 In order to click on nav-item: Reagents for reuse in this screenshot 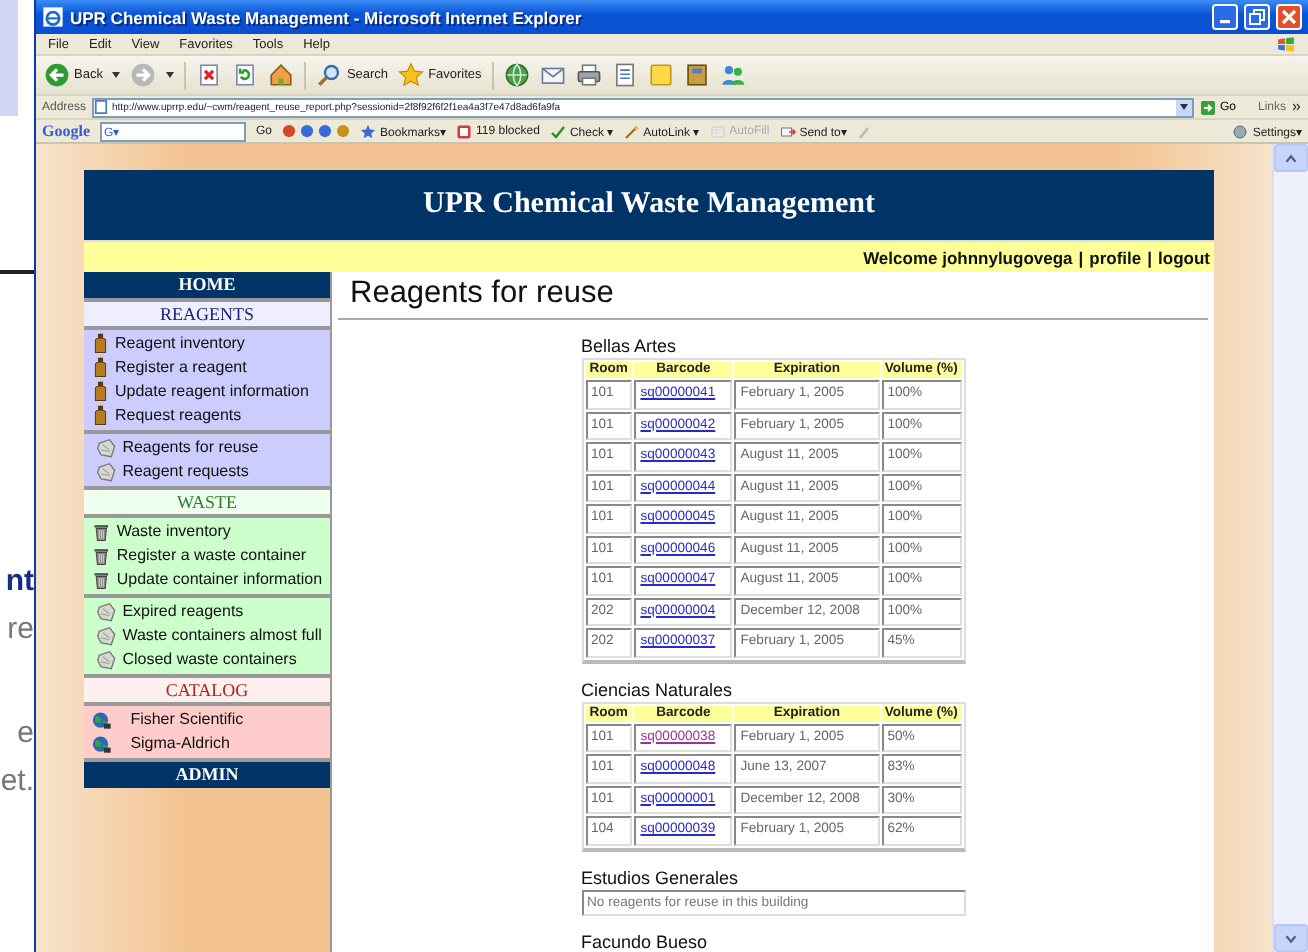, I will do `click(207, 448)`.